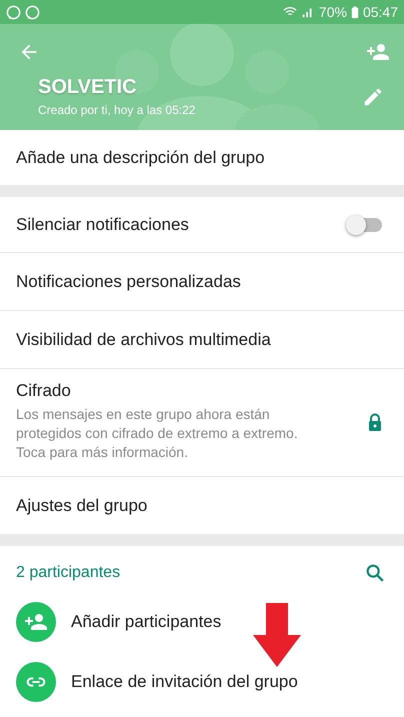  What do you see at coordinates (202, 157) in the screenshot?
I see `description-item: Añade una descripción del grupo` at bounding box center [202, 157].